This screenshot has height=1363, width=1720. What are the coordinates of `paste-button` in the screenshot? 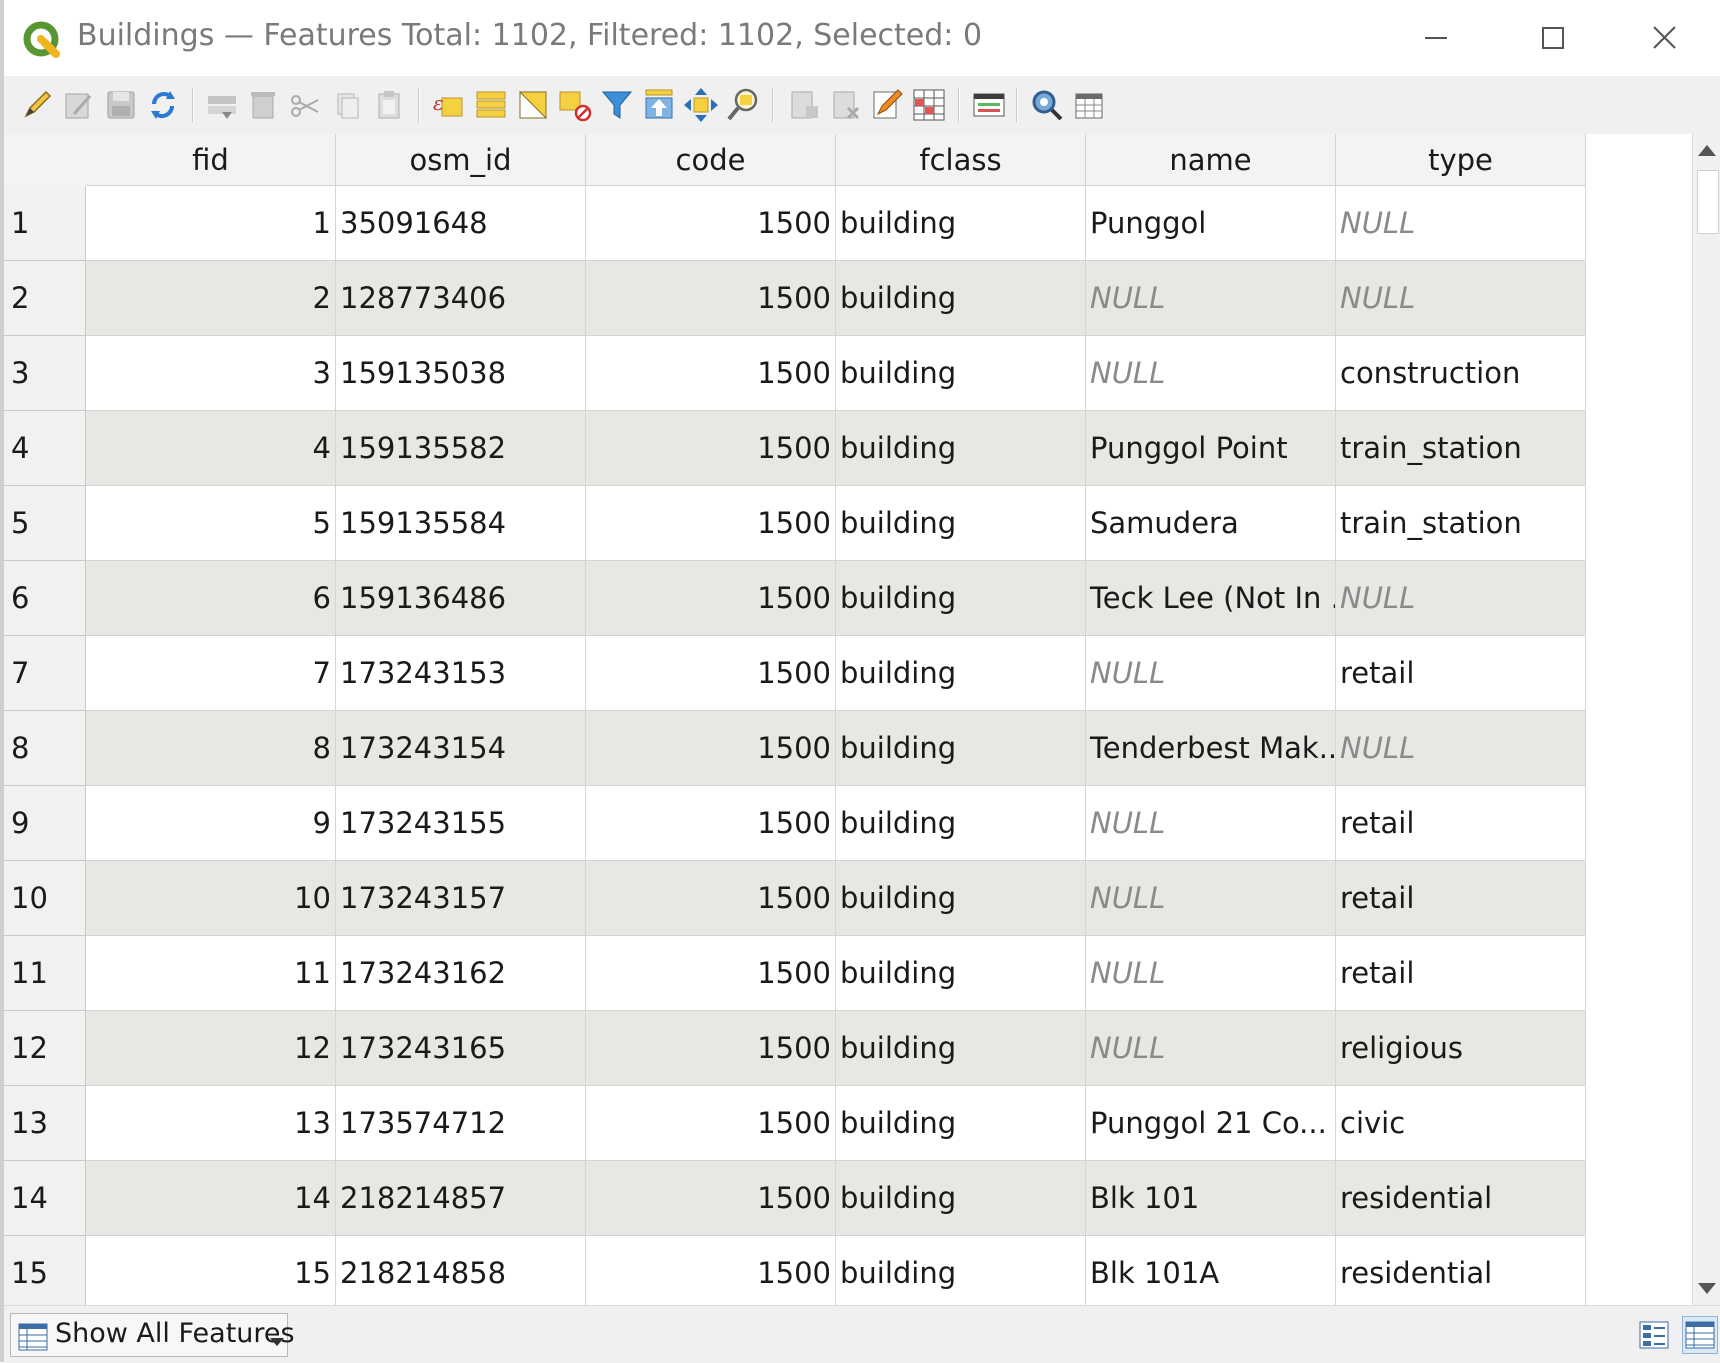 It's located at (389, 105).